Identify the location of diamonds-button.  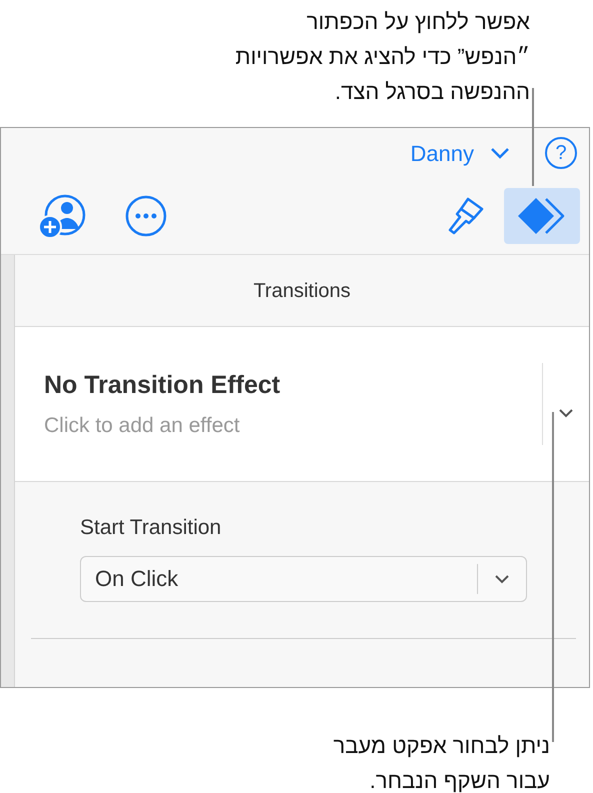
(542, 216).